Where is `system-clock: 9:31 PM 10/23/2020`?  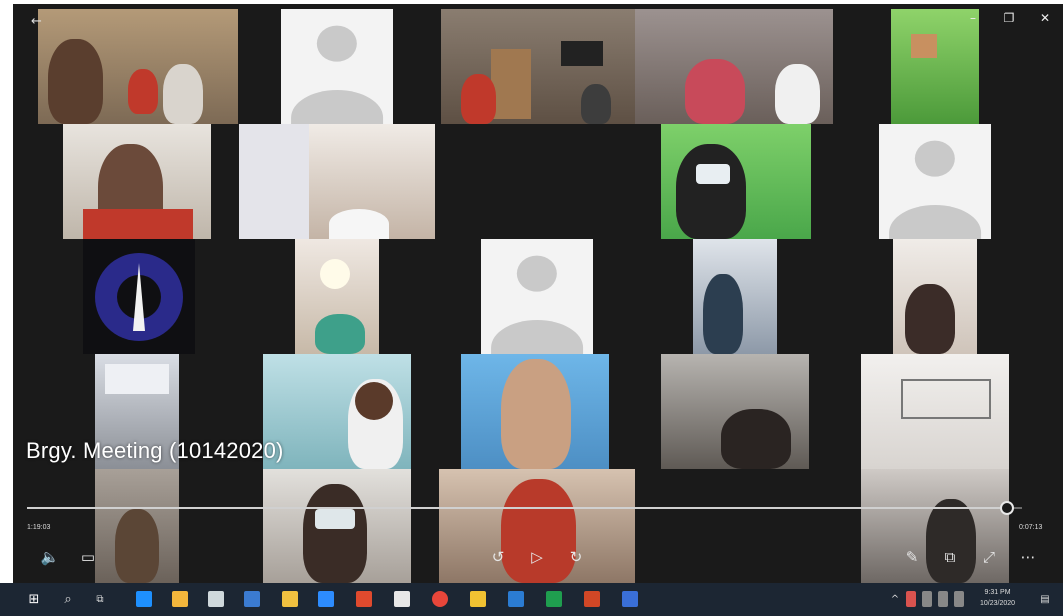
system-clock: 9:31 PM 10/23/2020 is located at coordinates (997, 598).